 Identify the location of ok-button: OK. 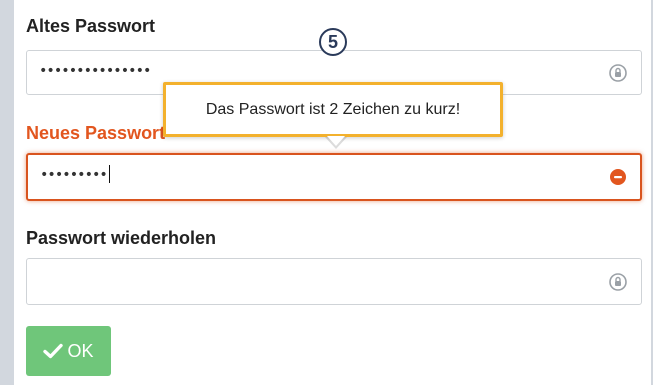
(68, 351).